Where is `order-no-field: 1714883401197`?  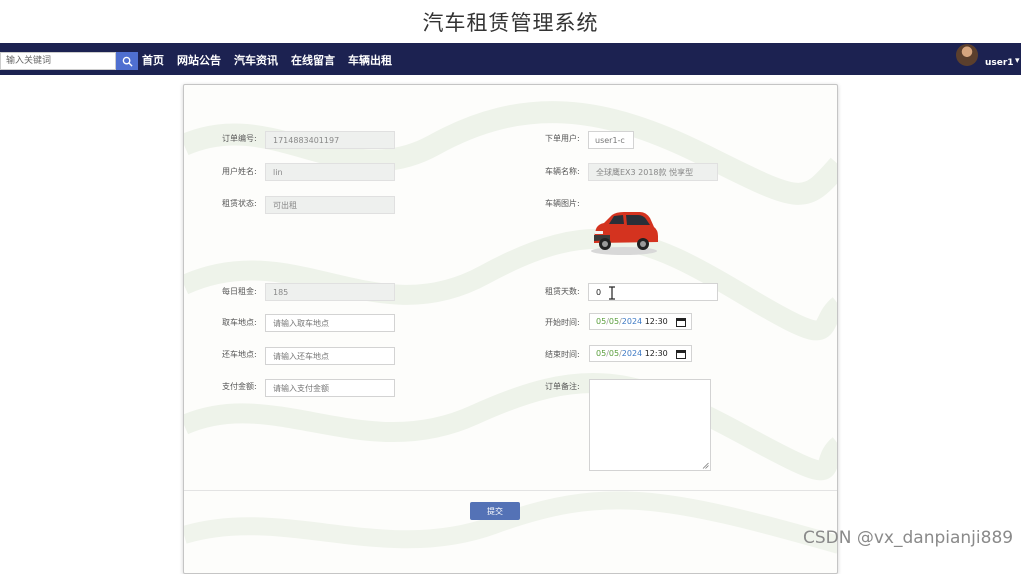 order-no-field: 1714883401197 is located at coordinates (330, 140).